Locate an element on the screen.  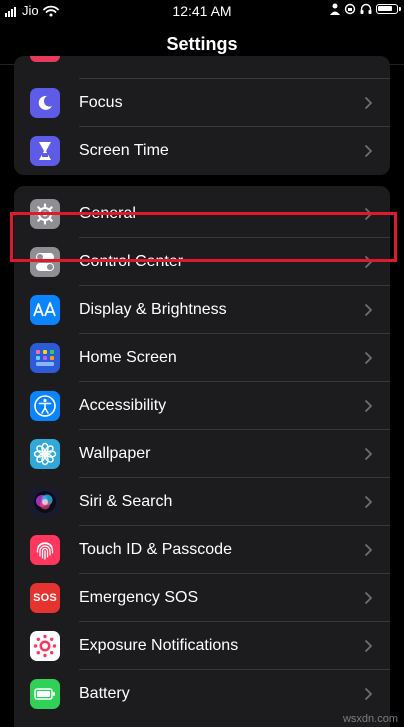
row-label: Accessibility is located at coordinates (123, 405).